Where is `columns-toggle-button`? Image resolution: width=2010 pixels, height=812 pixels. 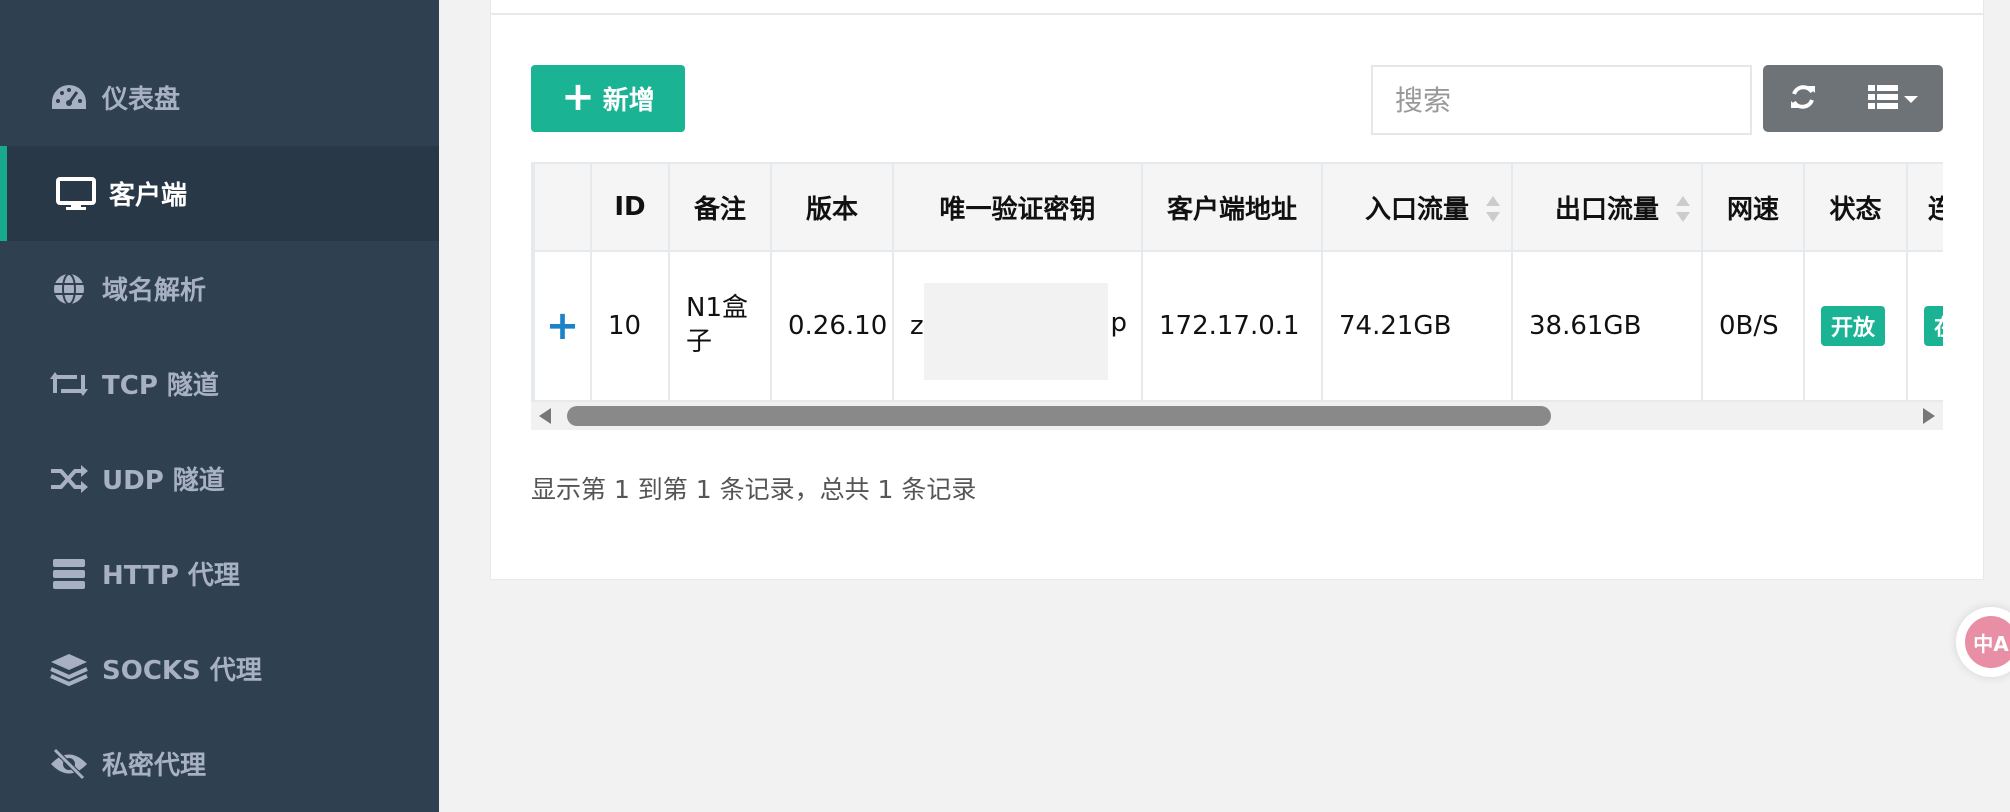 columns-toggle-button is located at coordinates (1893, 98).